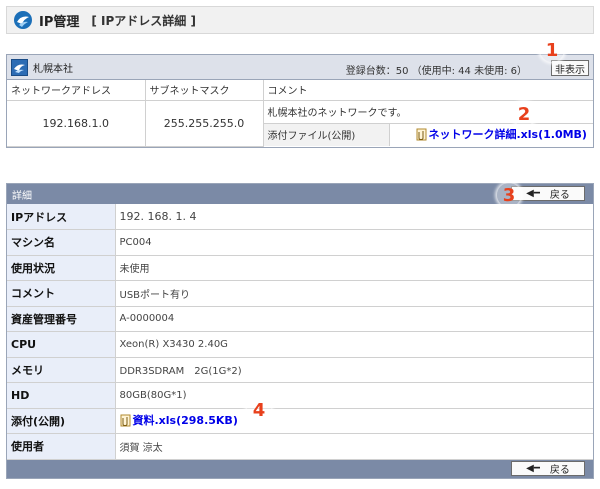  What do you see at coordinates (61, 370) in the screenshot?
I see `row-label: メモリ` at bounding box center [61, 370].